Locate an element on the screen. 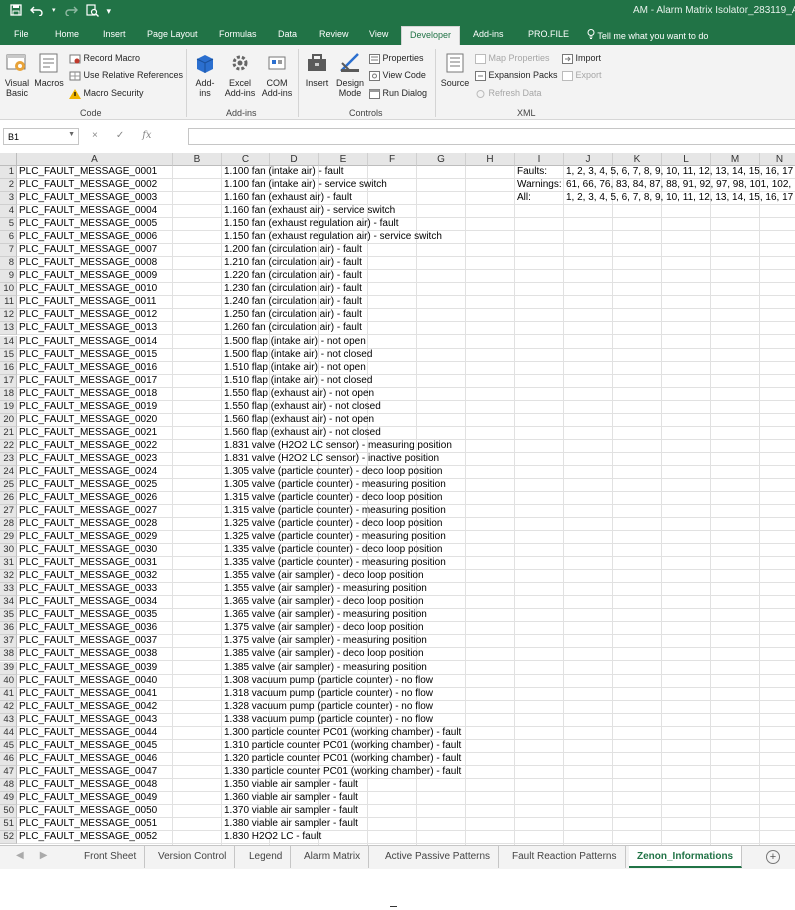  import-button: Import is located at coordinates (581, 58).